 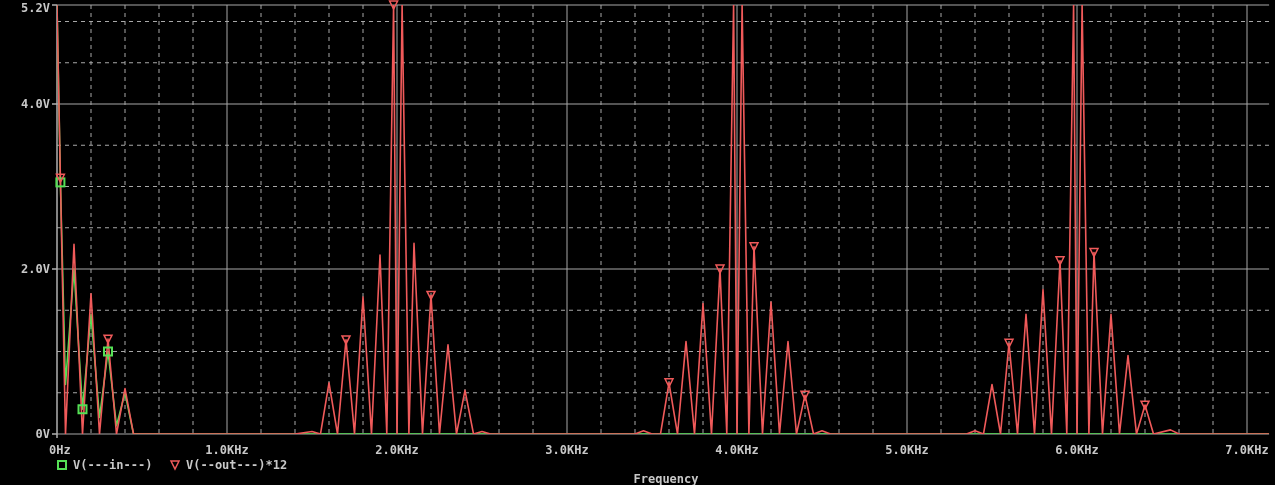 What do you see at coordinates (62, 465) in the screenshot?
I see `legend-square-icon` at bounding box center [62, 465].